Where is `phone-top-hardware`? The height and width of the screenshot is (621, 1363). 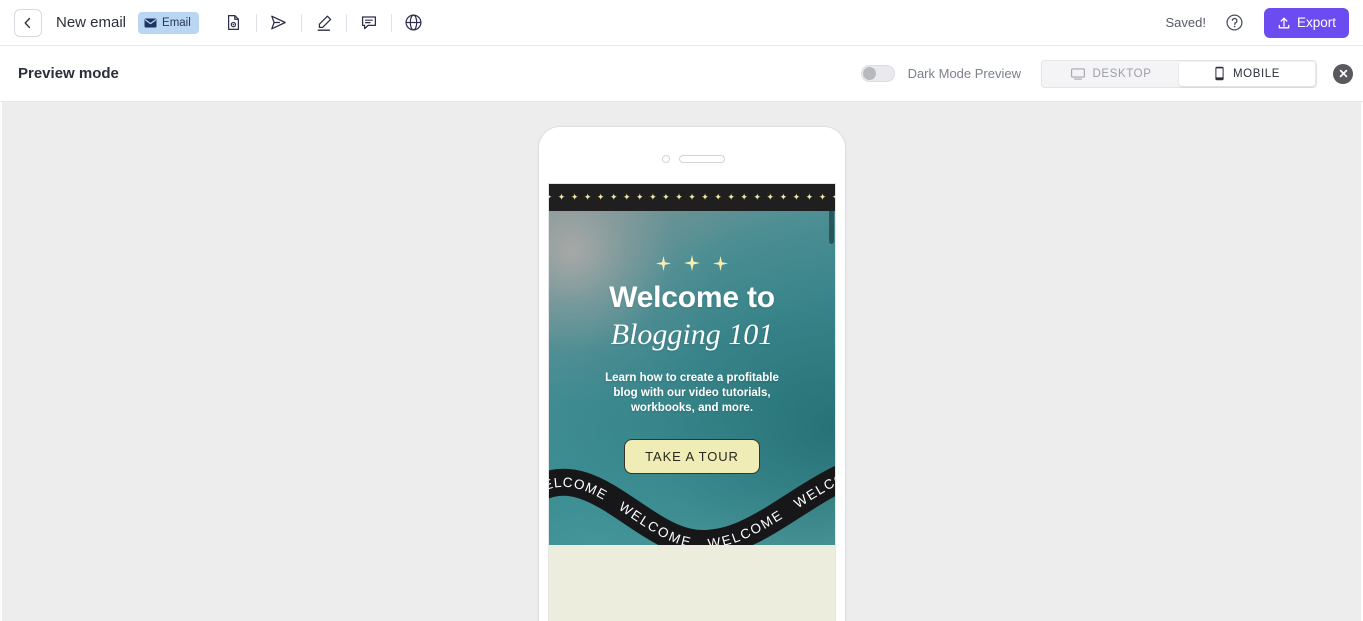 phone-top-hardware is located at coordinates (693, 159).